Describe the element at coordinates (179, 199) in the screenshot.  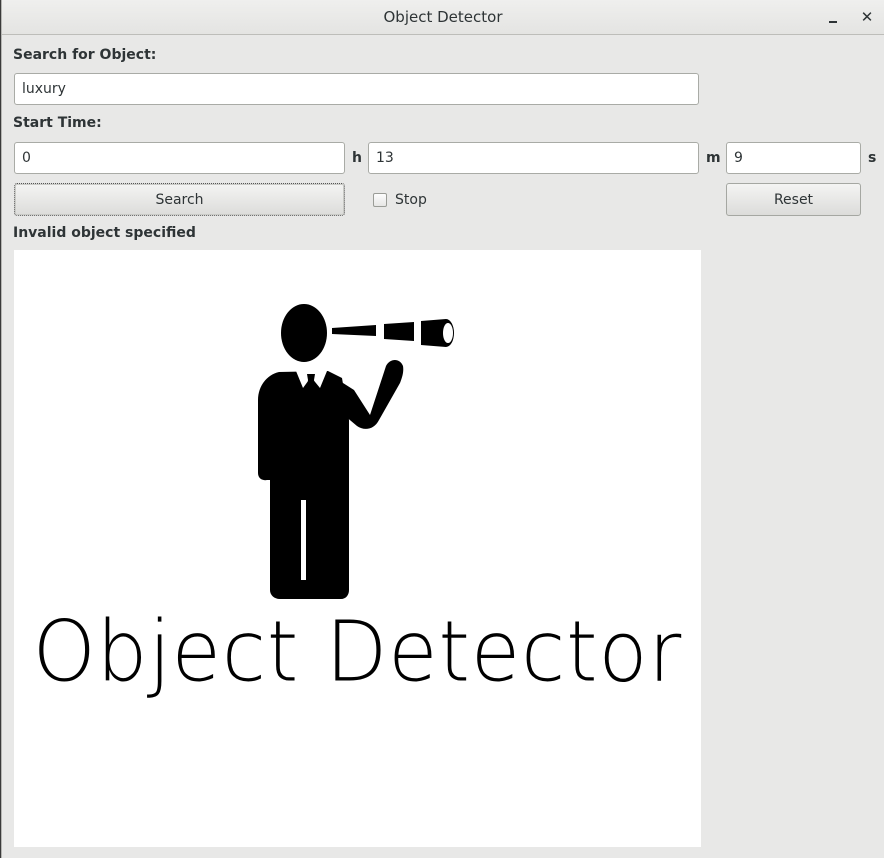
I see `search-button: Search` at that location.